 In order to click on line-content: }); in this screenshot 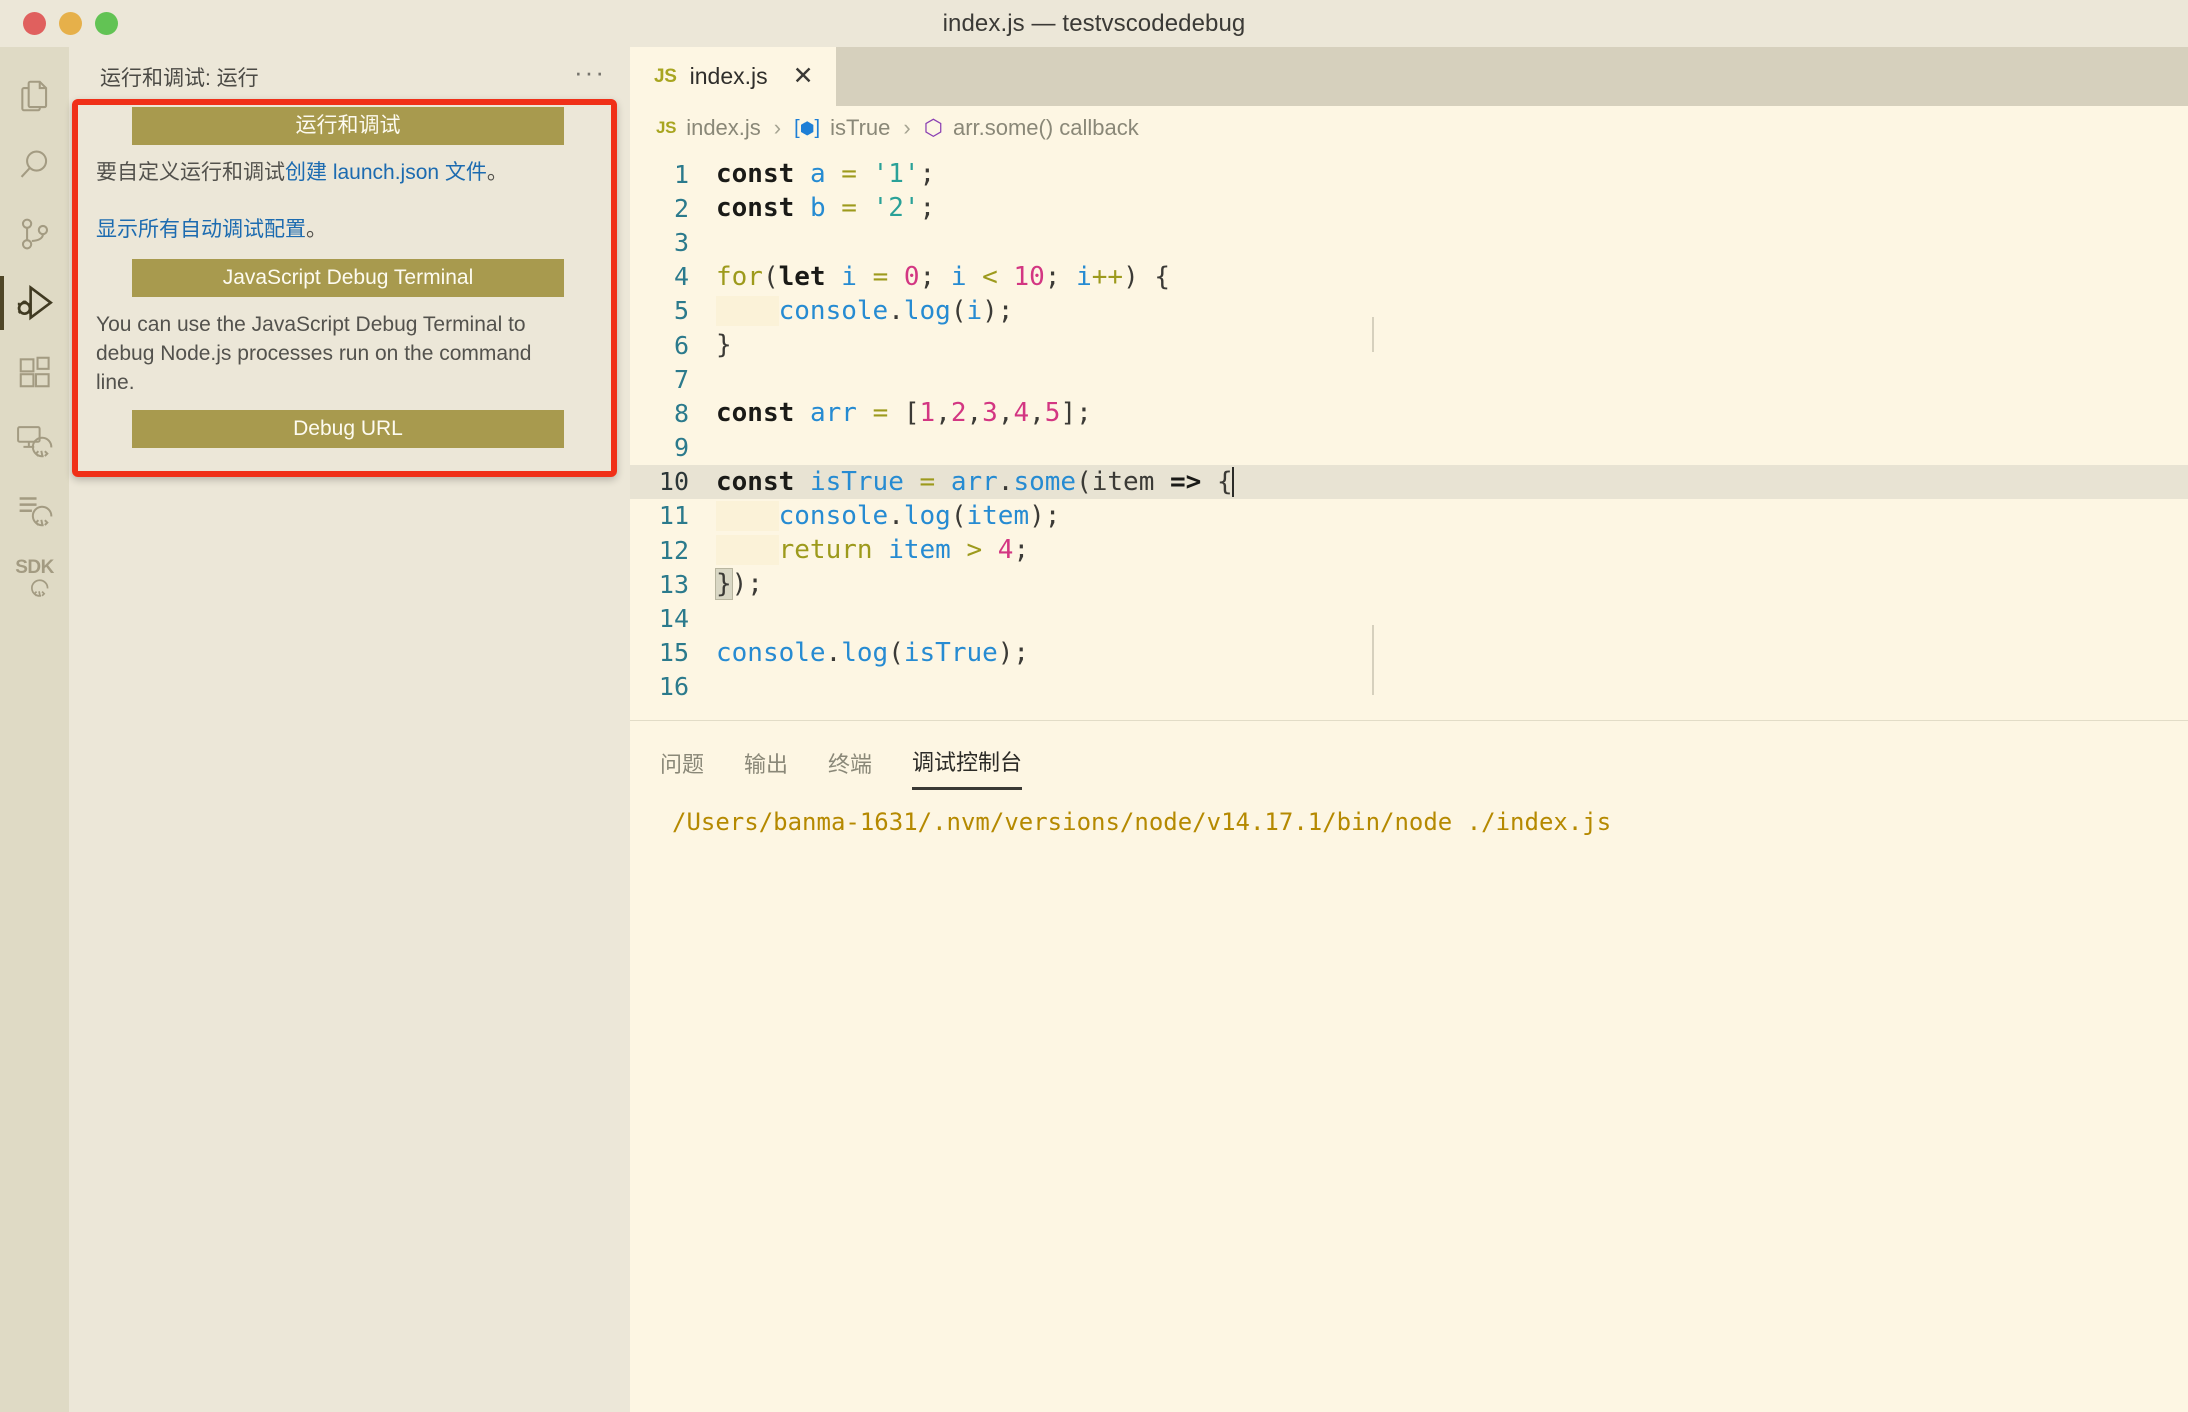, I will do `click(739, 584)`.